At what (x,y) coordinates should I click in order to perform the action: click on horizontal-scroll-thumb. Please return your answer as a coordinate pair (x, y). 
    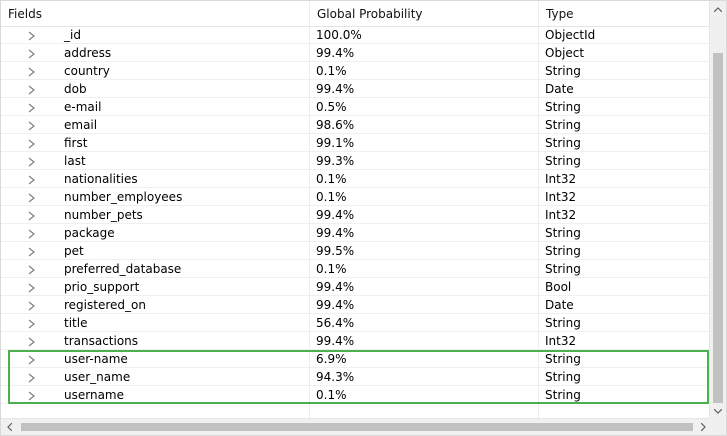
    Looking at the image, I should click on (357, 427).